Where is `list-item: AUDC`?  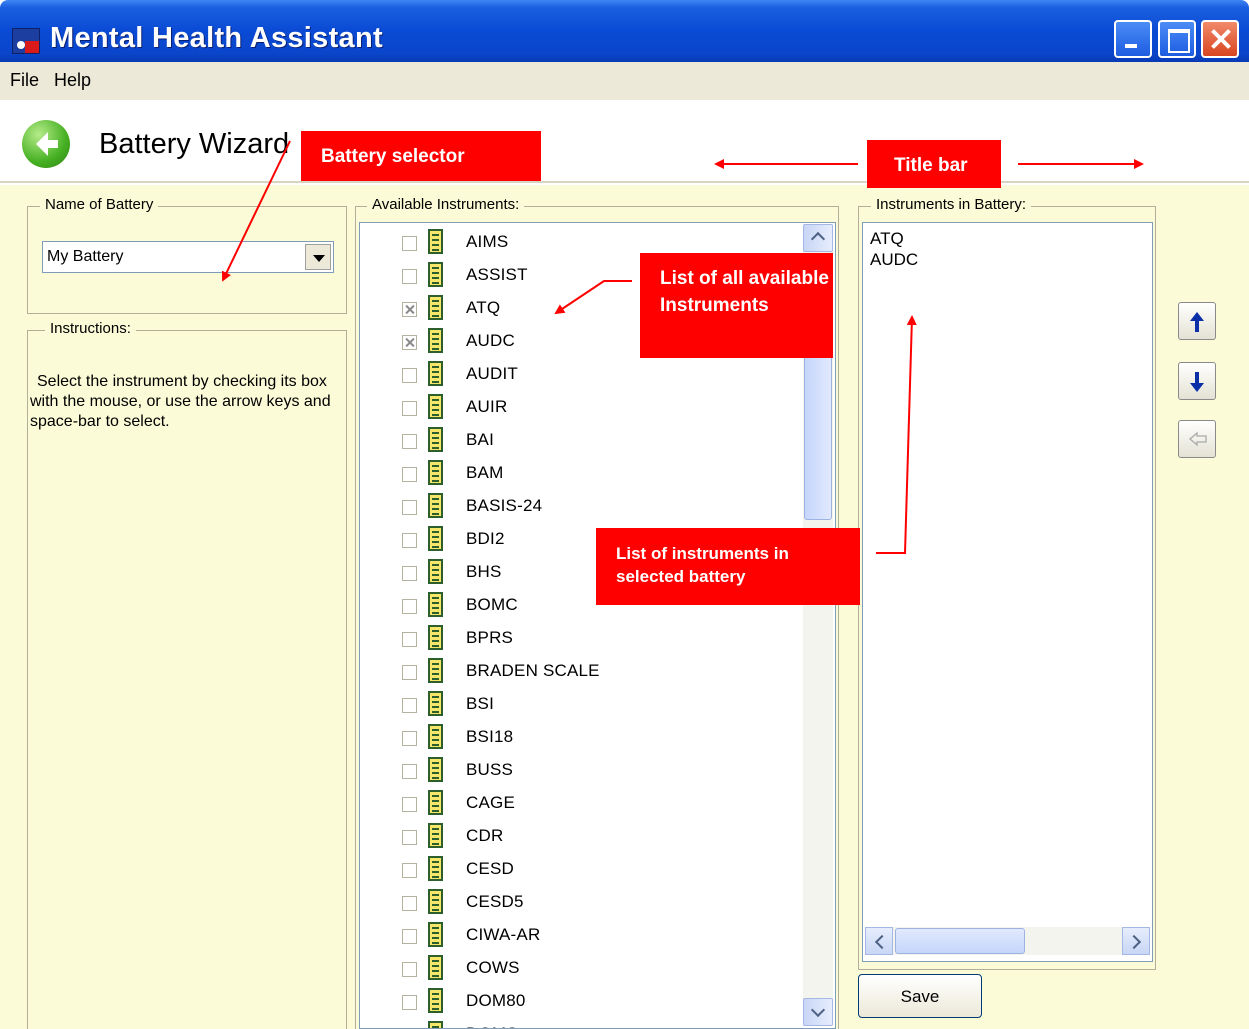 list-item: AUDC is located at coordinates (894, 260).